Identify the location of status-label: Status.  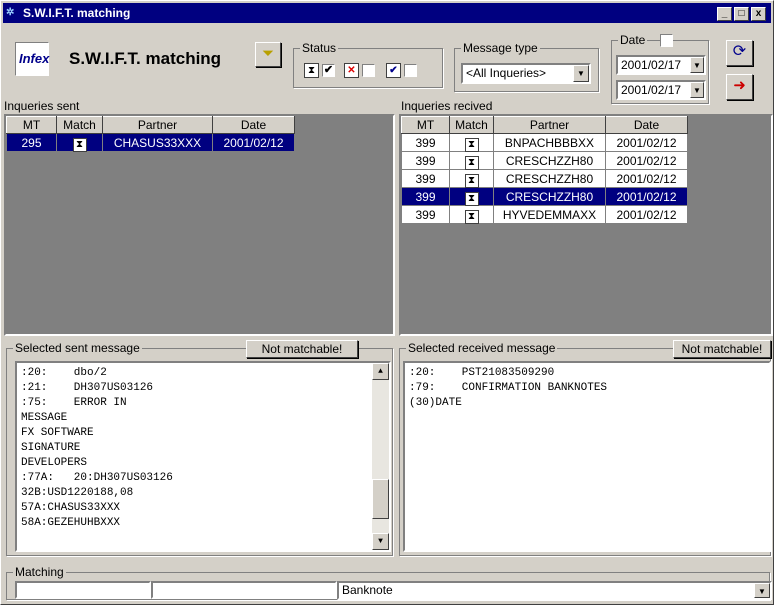
(319, 48).